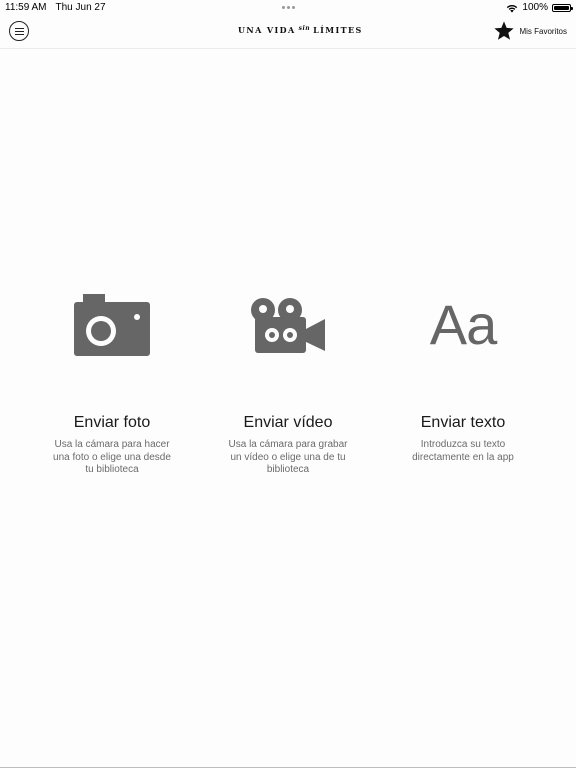  What do you see at coordinates (288, 422) in the screenshot?
I see `send-video-title: Enviar vídeo` at bounding box center [288, 422].